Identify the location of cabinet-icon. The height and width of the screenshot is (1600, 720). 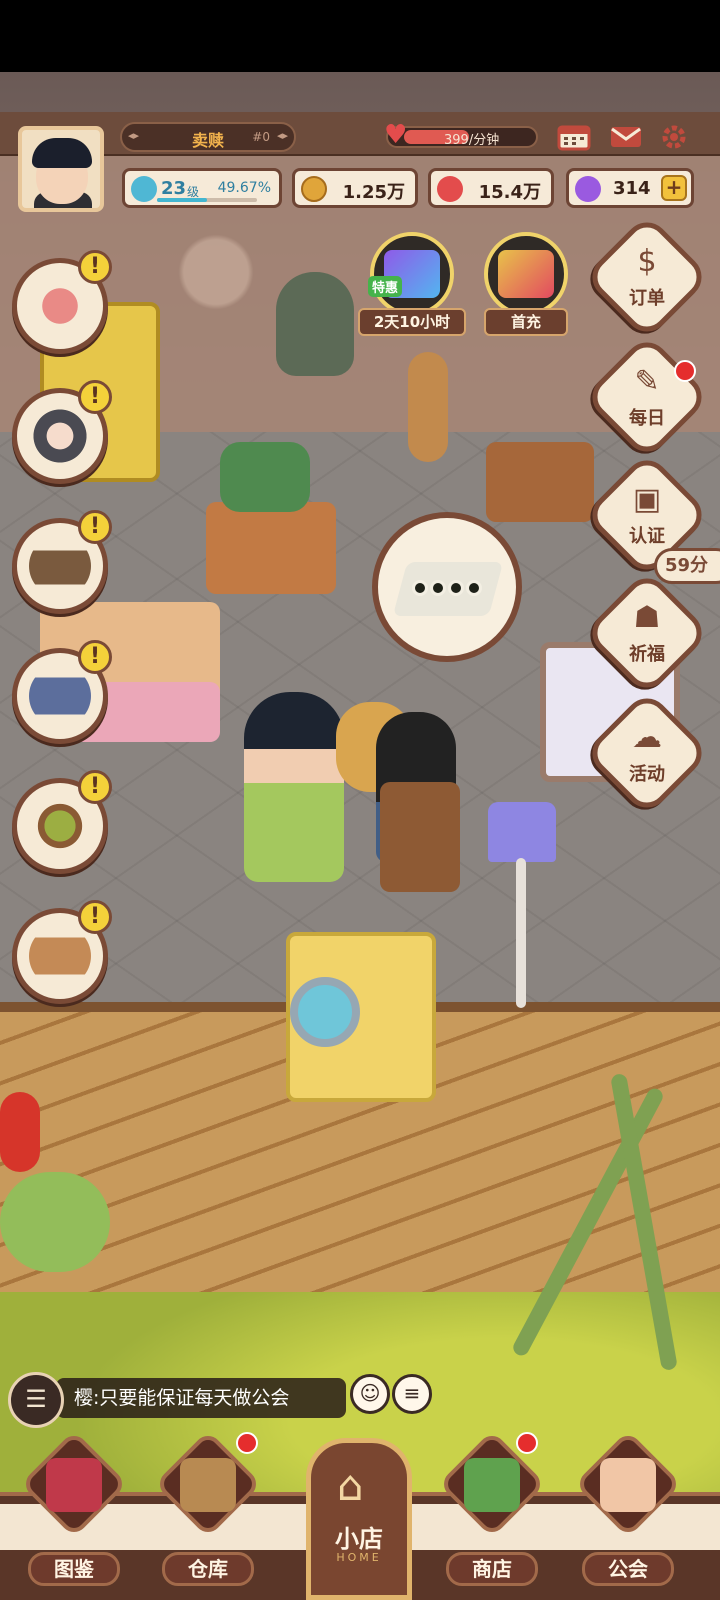
(60, 956).